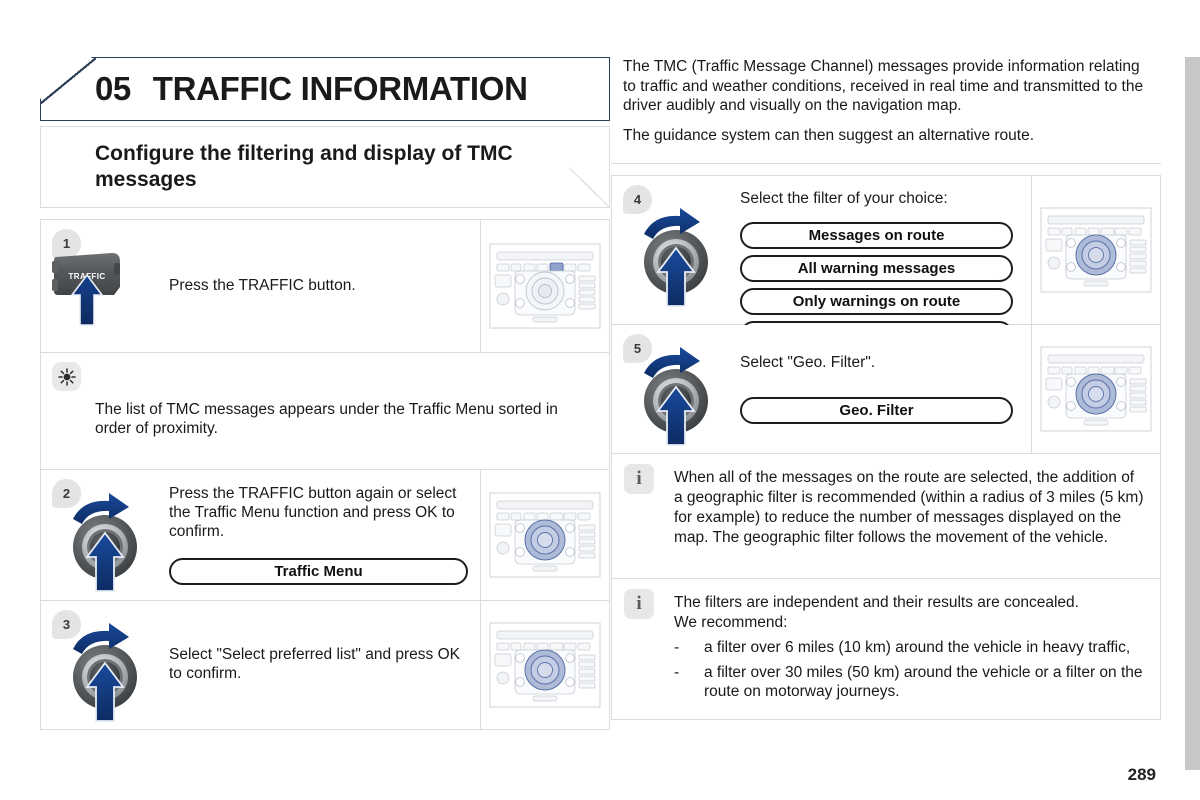  What do you see at coordinates (113, 88) in the screenshot?
I see `chapter-number: 05` at bounding box center [113, 88].